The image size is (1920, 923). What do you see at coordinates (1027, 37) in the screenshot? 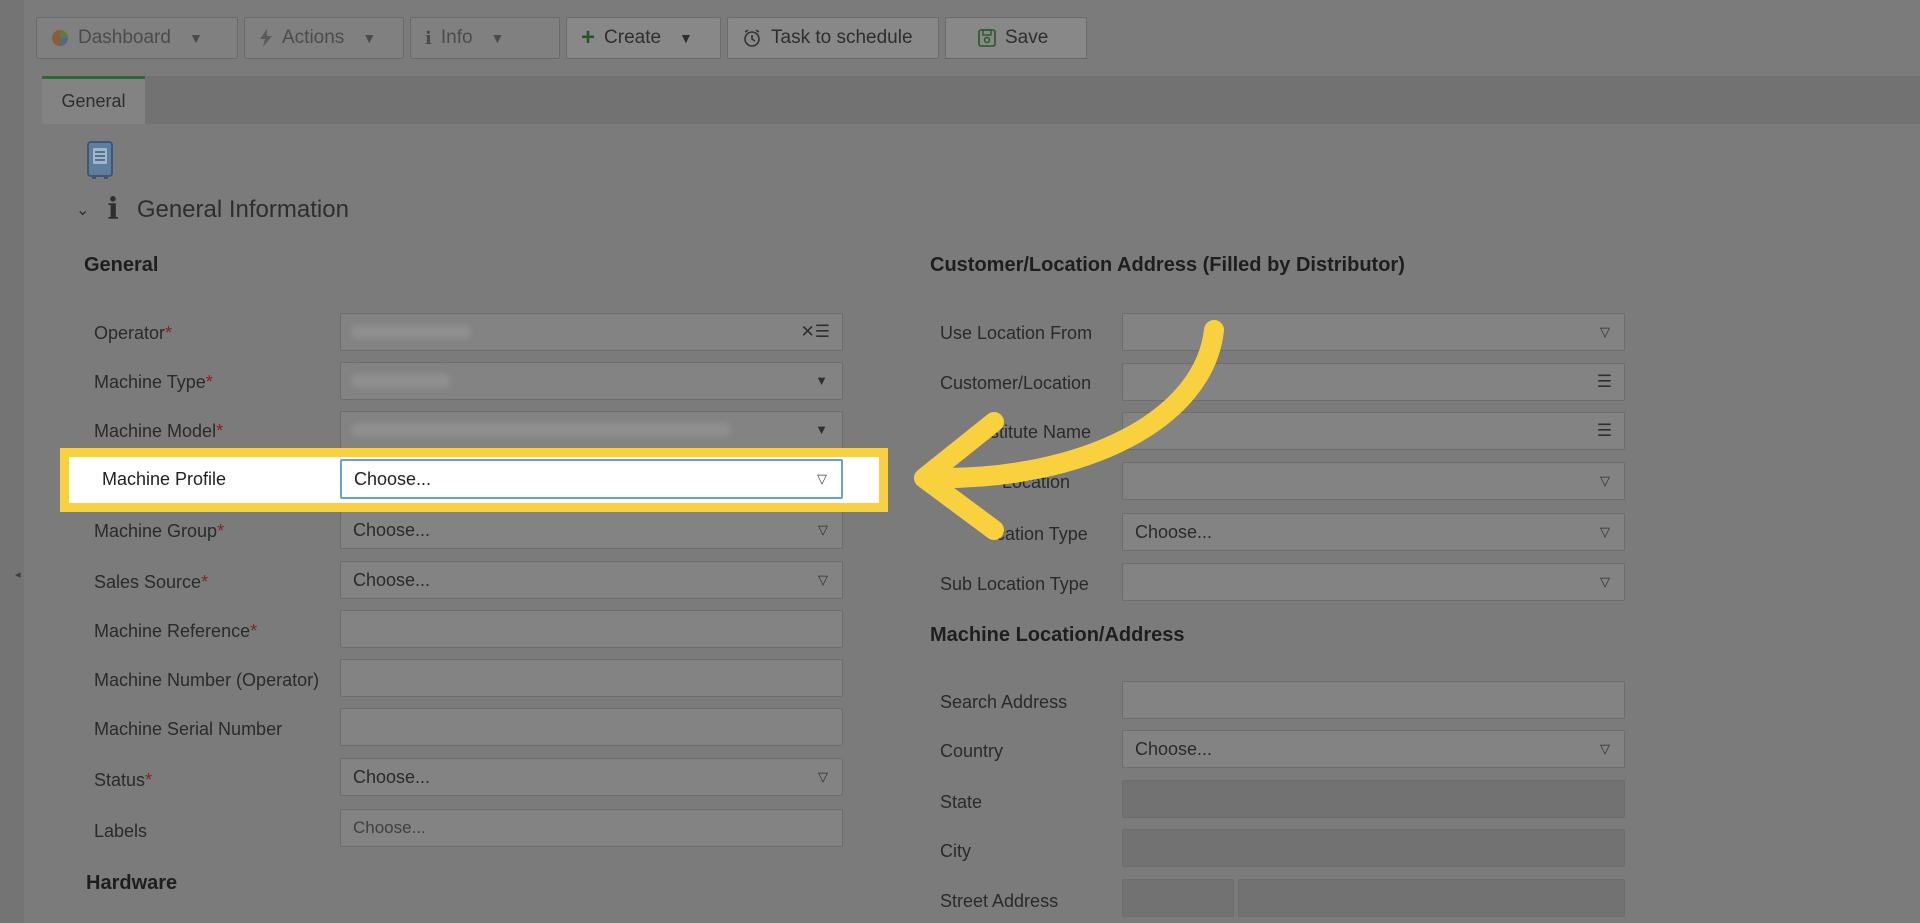
I see `save-label: Save` at bounding box center [1027, 37].